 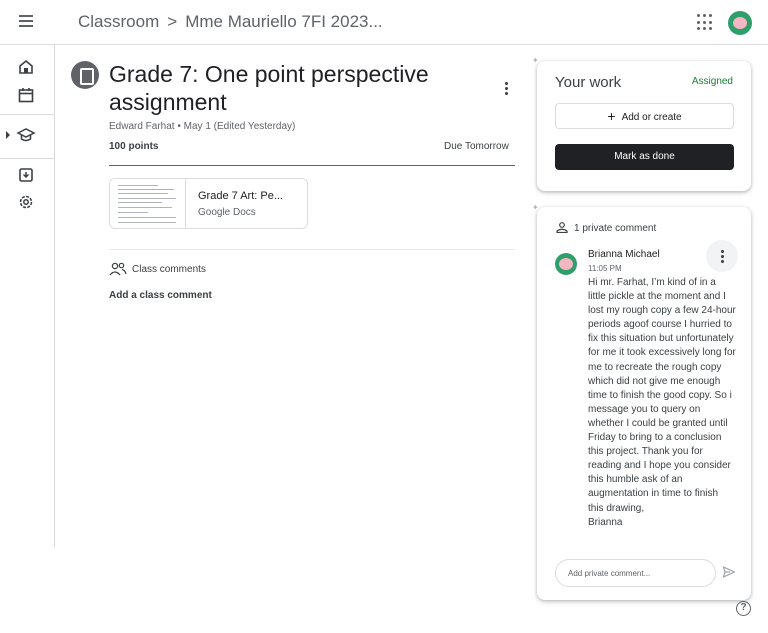 What do you see at coordinates (26, 23) in the screenshot?
I see `main-menu-icon` at bounding box center [26, 23].